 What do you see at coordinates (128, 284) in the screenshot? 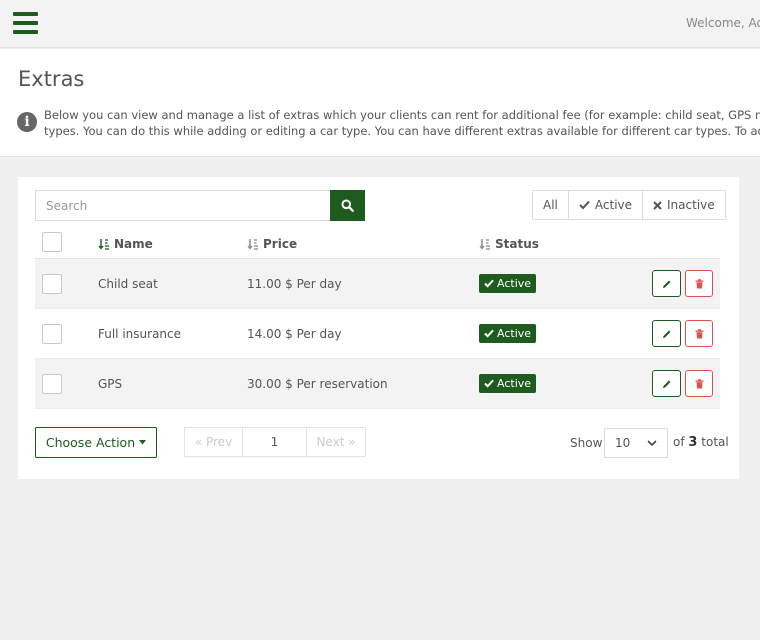
I see `row-name: Child seat` at bounding box center [128, 284].